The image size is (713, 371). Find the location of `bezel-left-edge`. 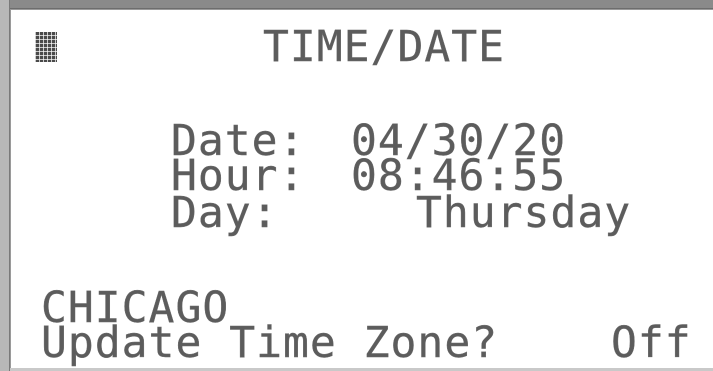

bezel-left-edge is located at coordinates (5, 185).